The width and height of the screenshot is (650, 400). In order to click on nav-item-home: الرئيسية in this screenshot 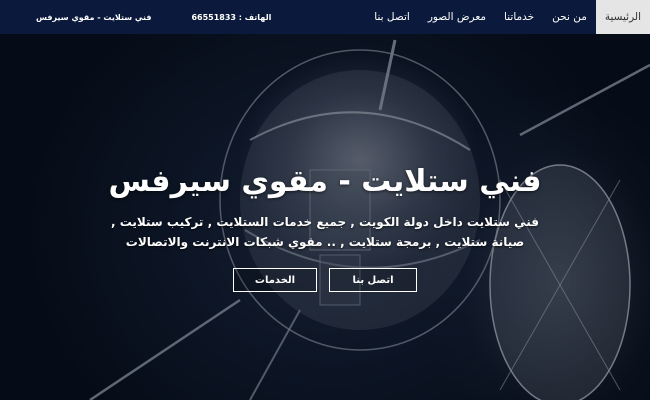, I will do `click(622, 17)`.